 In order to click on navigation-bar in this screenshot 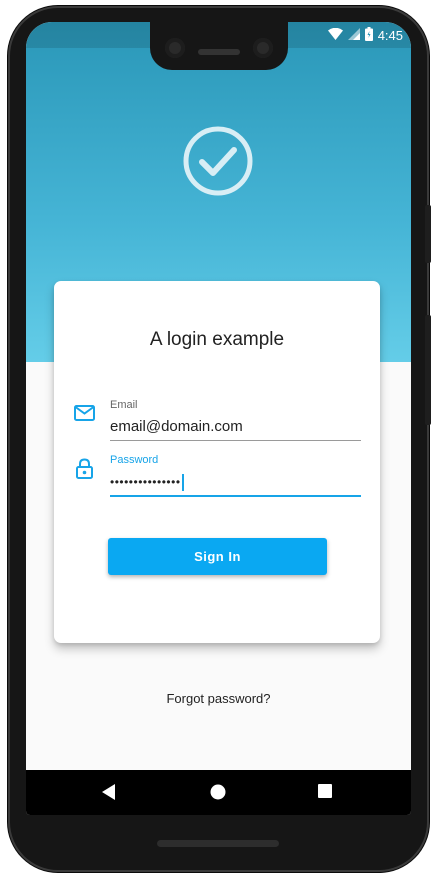, I will do `click(218, 792)`.